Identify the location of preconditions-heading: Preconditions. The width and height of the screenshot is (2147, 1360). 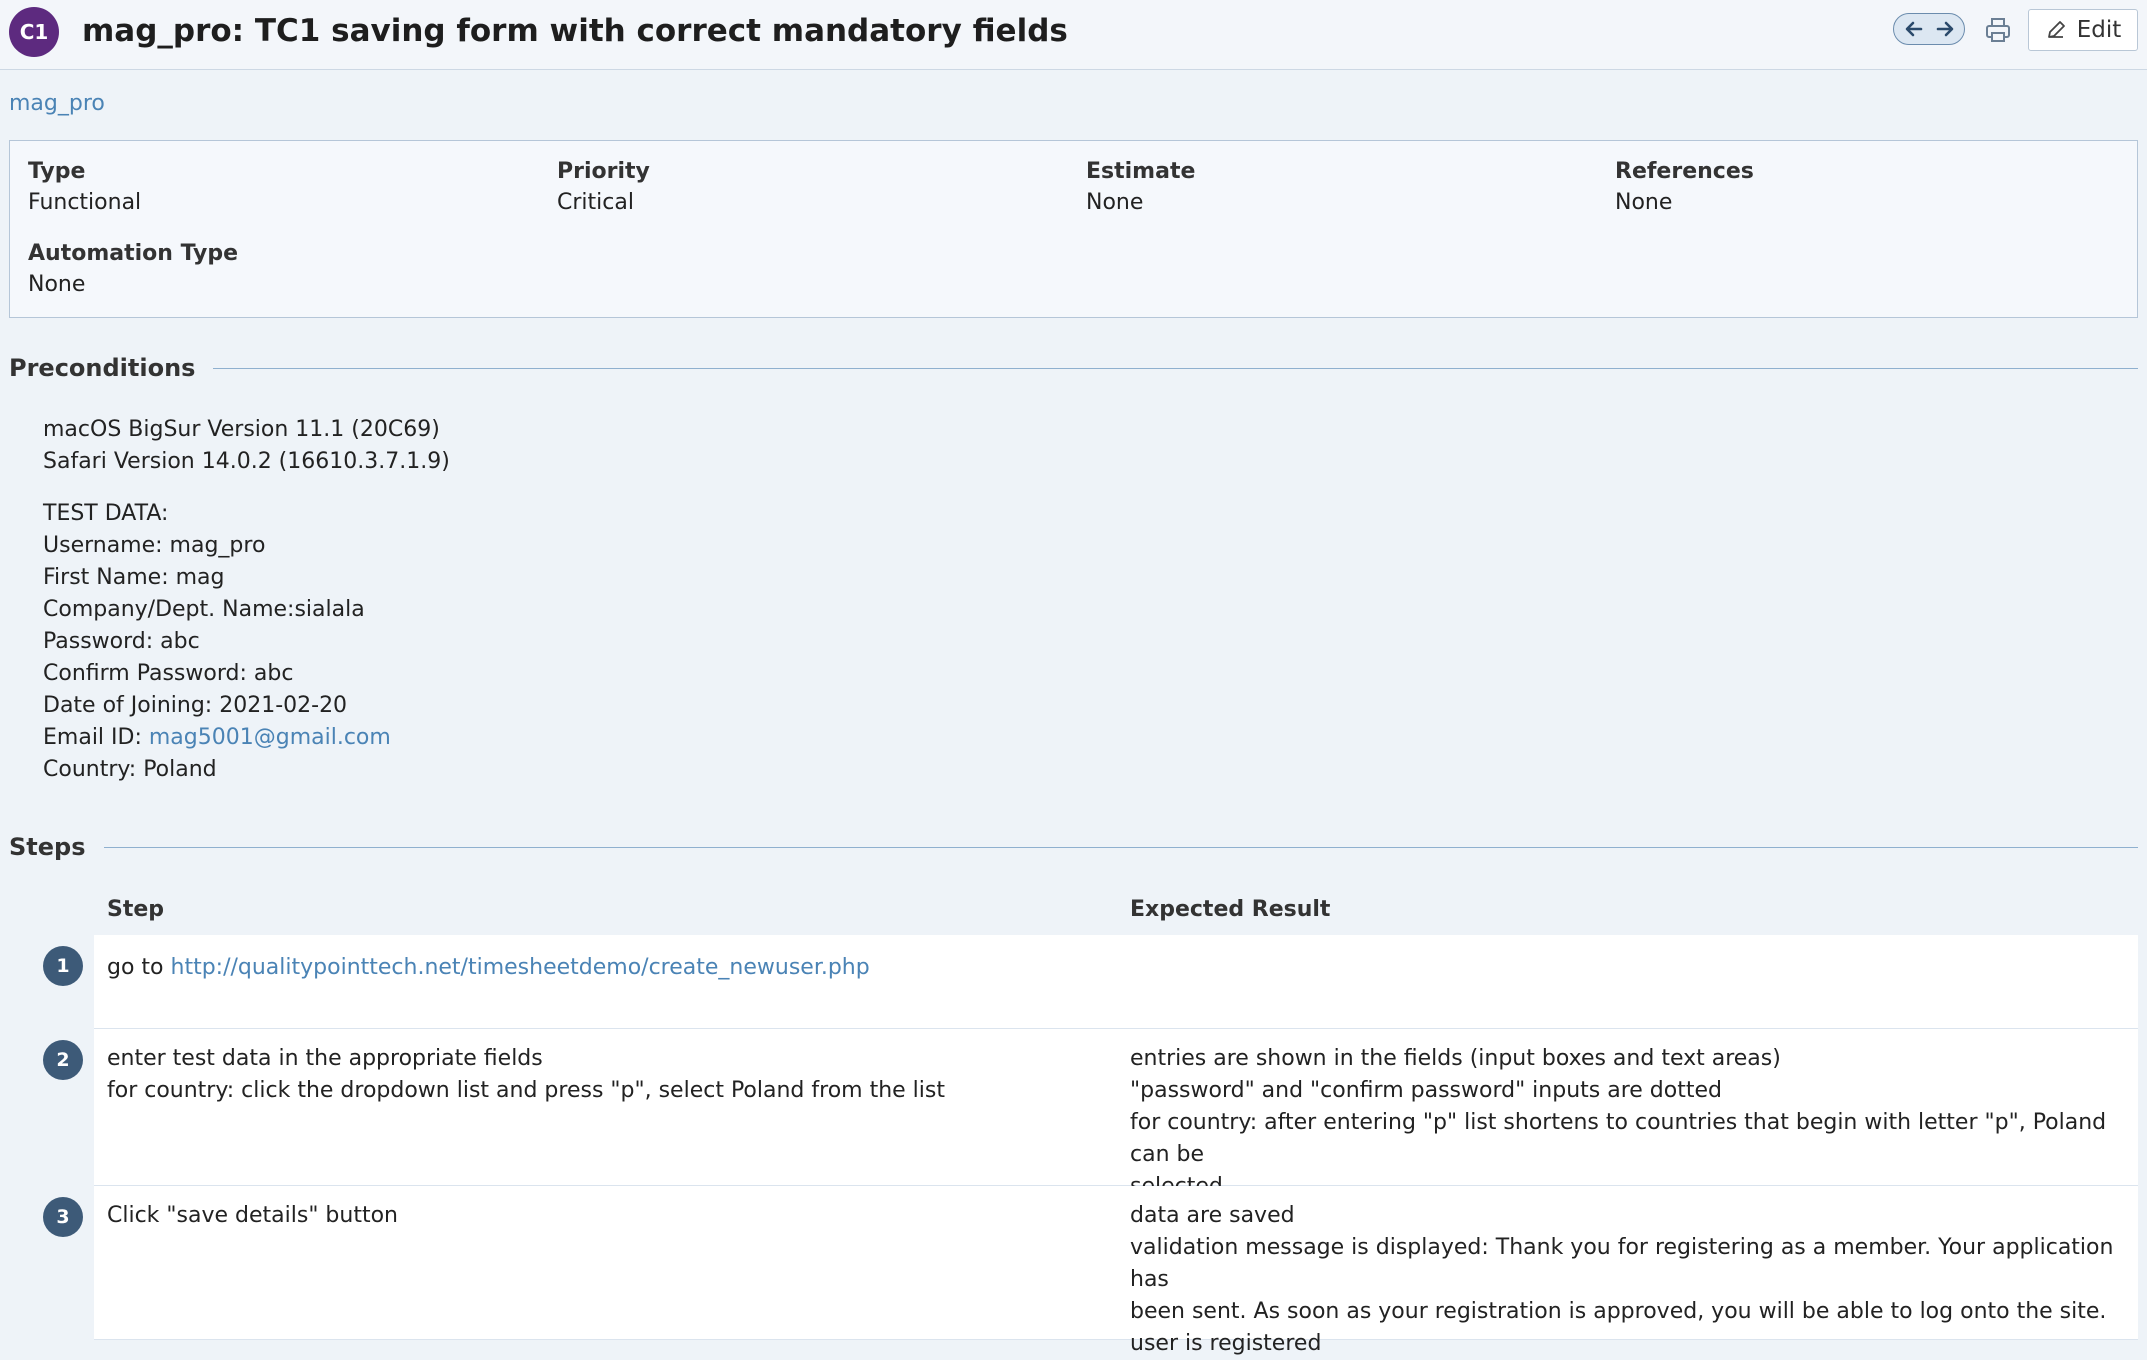
(1073, 368).